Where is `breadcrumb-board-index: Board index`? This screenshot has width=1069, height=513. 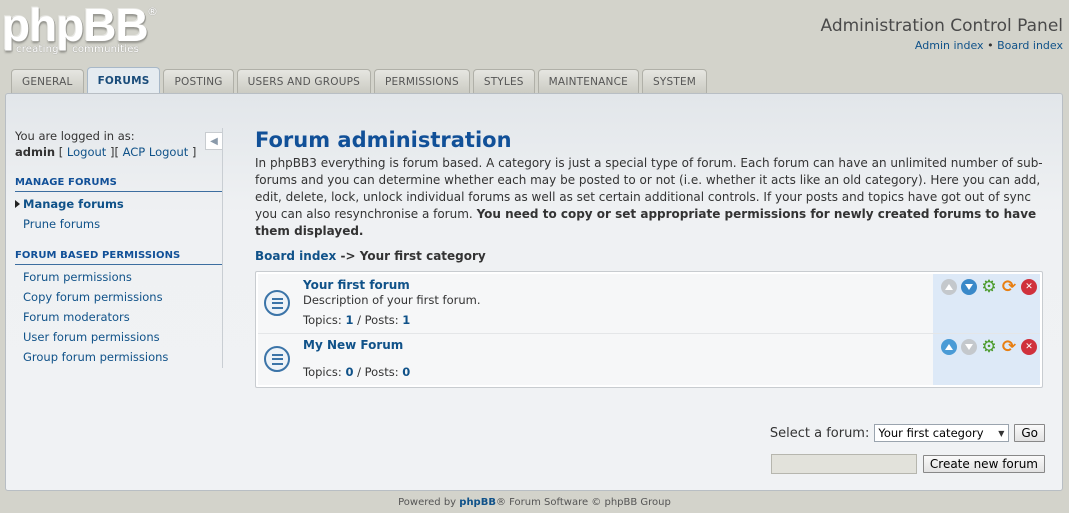 breadcrumb-board-index: Board index is located at coordinates (295, 256).